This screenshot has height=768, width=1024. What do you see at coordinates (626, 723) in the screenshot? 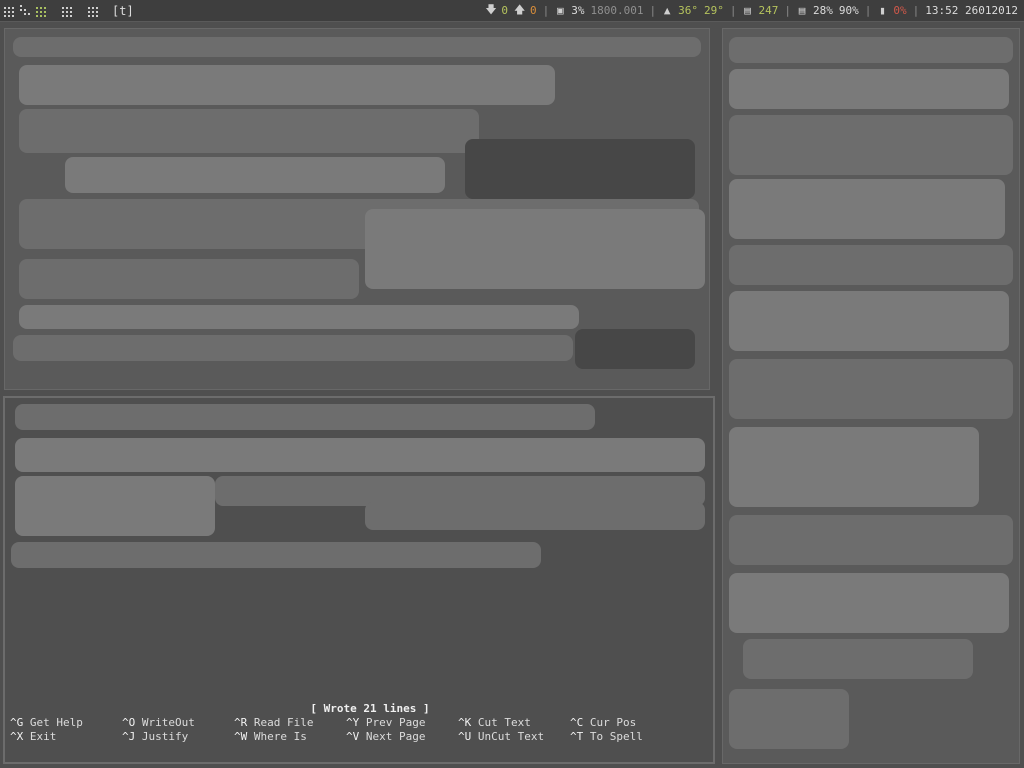
I see `shortcut-cur-pos: ^C Cur Pos` at bounding box center [626, 723].